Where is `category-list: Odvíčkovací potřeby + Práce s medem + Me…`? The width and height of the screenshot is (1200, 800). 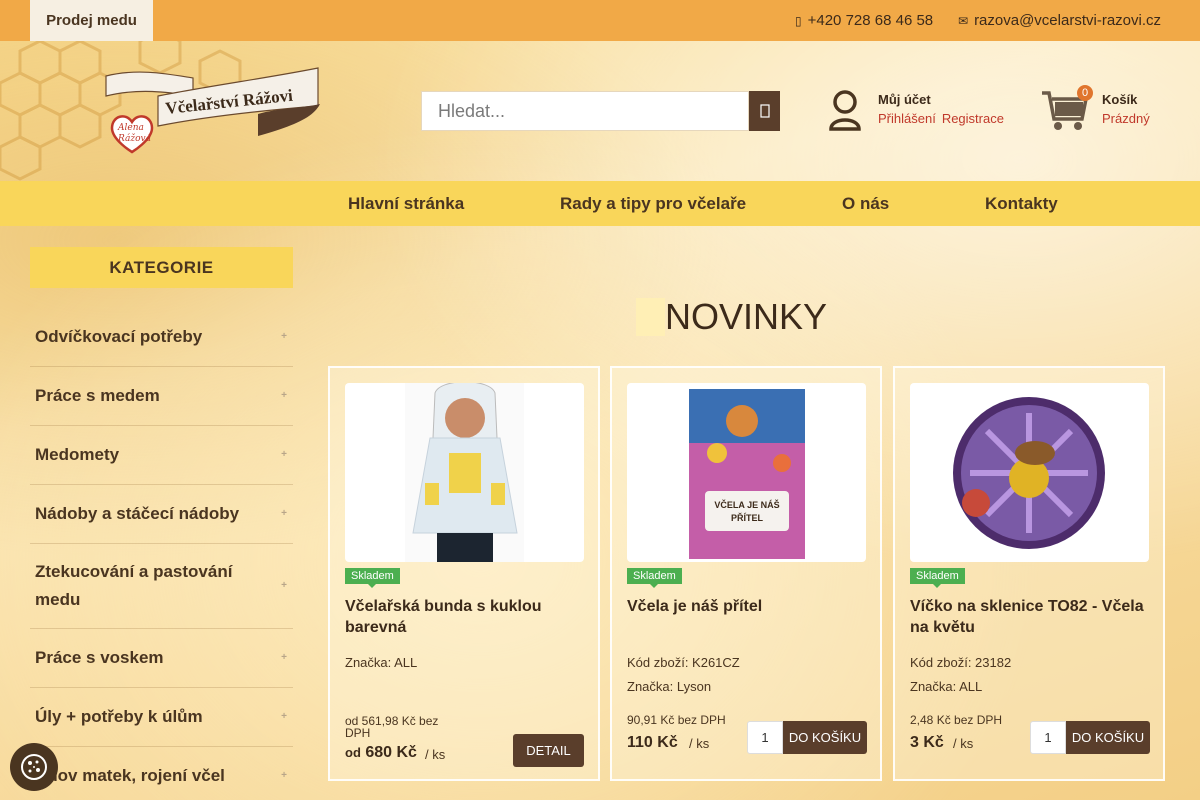
category-list: Odvíčkovací potřeby + Práce s medem + Me… is located at coordinates (161, 554).